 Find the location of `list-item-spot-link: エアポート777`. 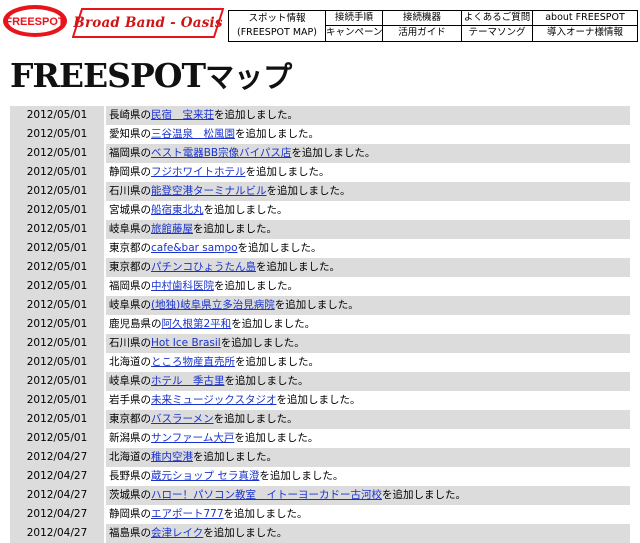

list-item-spot-link: エアポート777 is located at coordinates (187, 514).